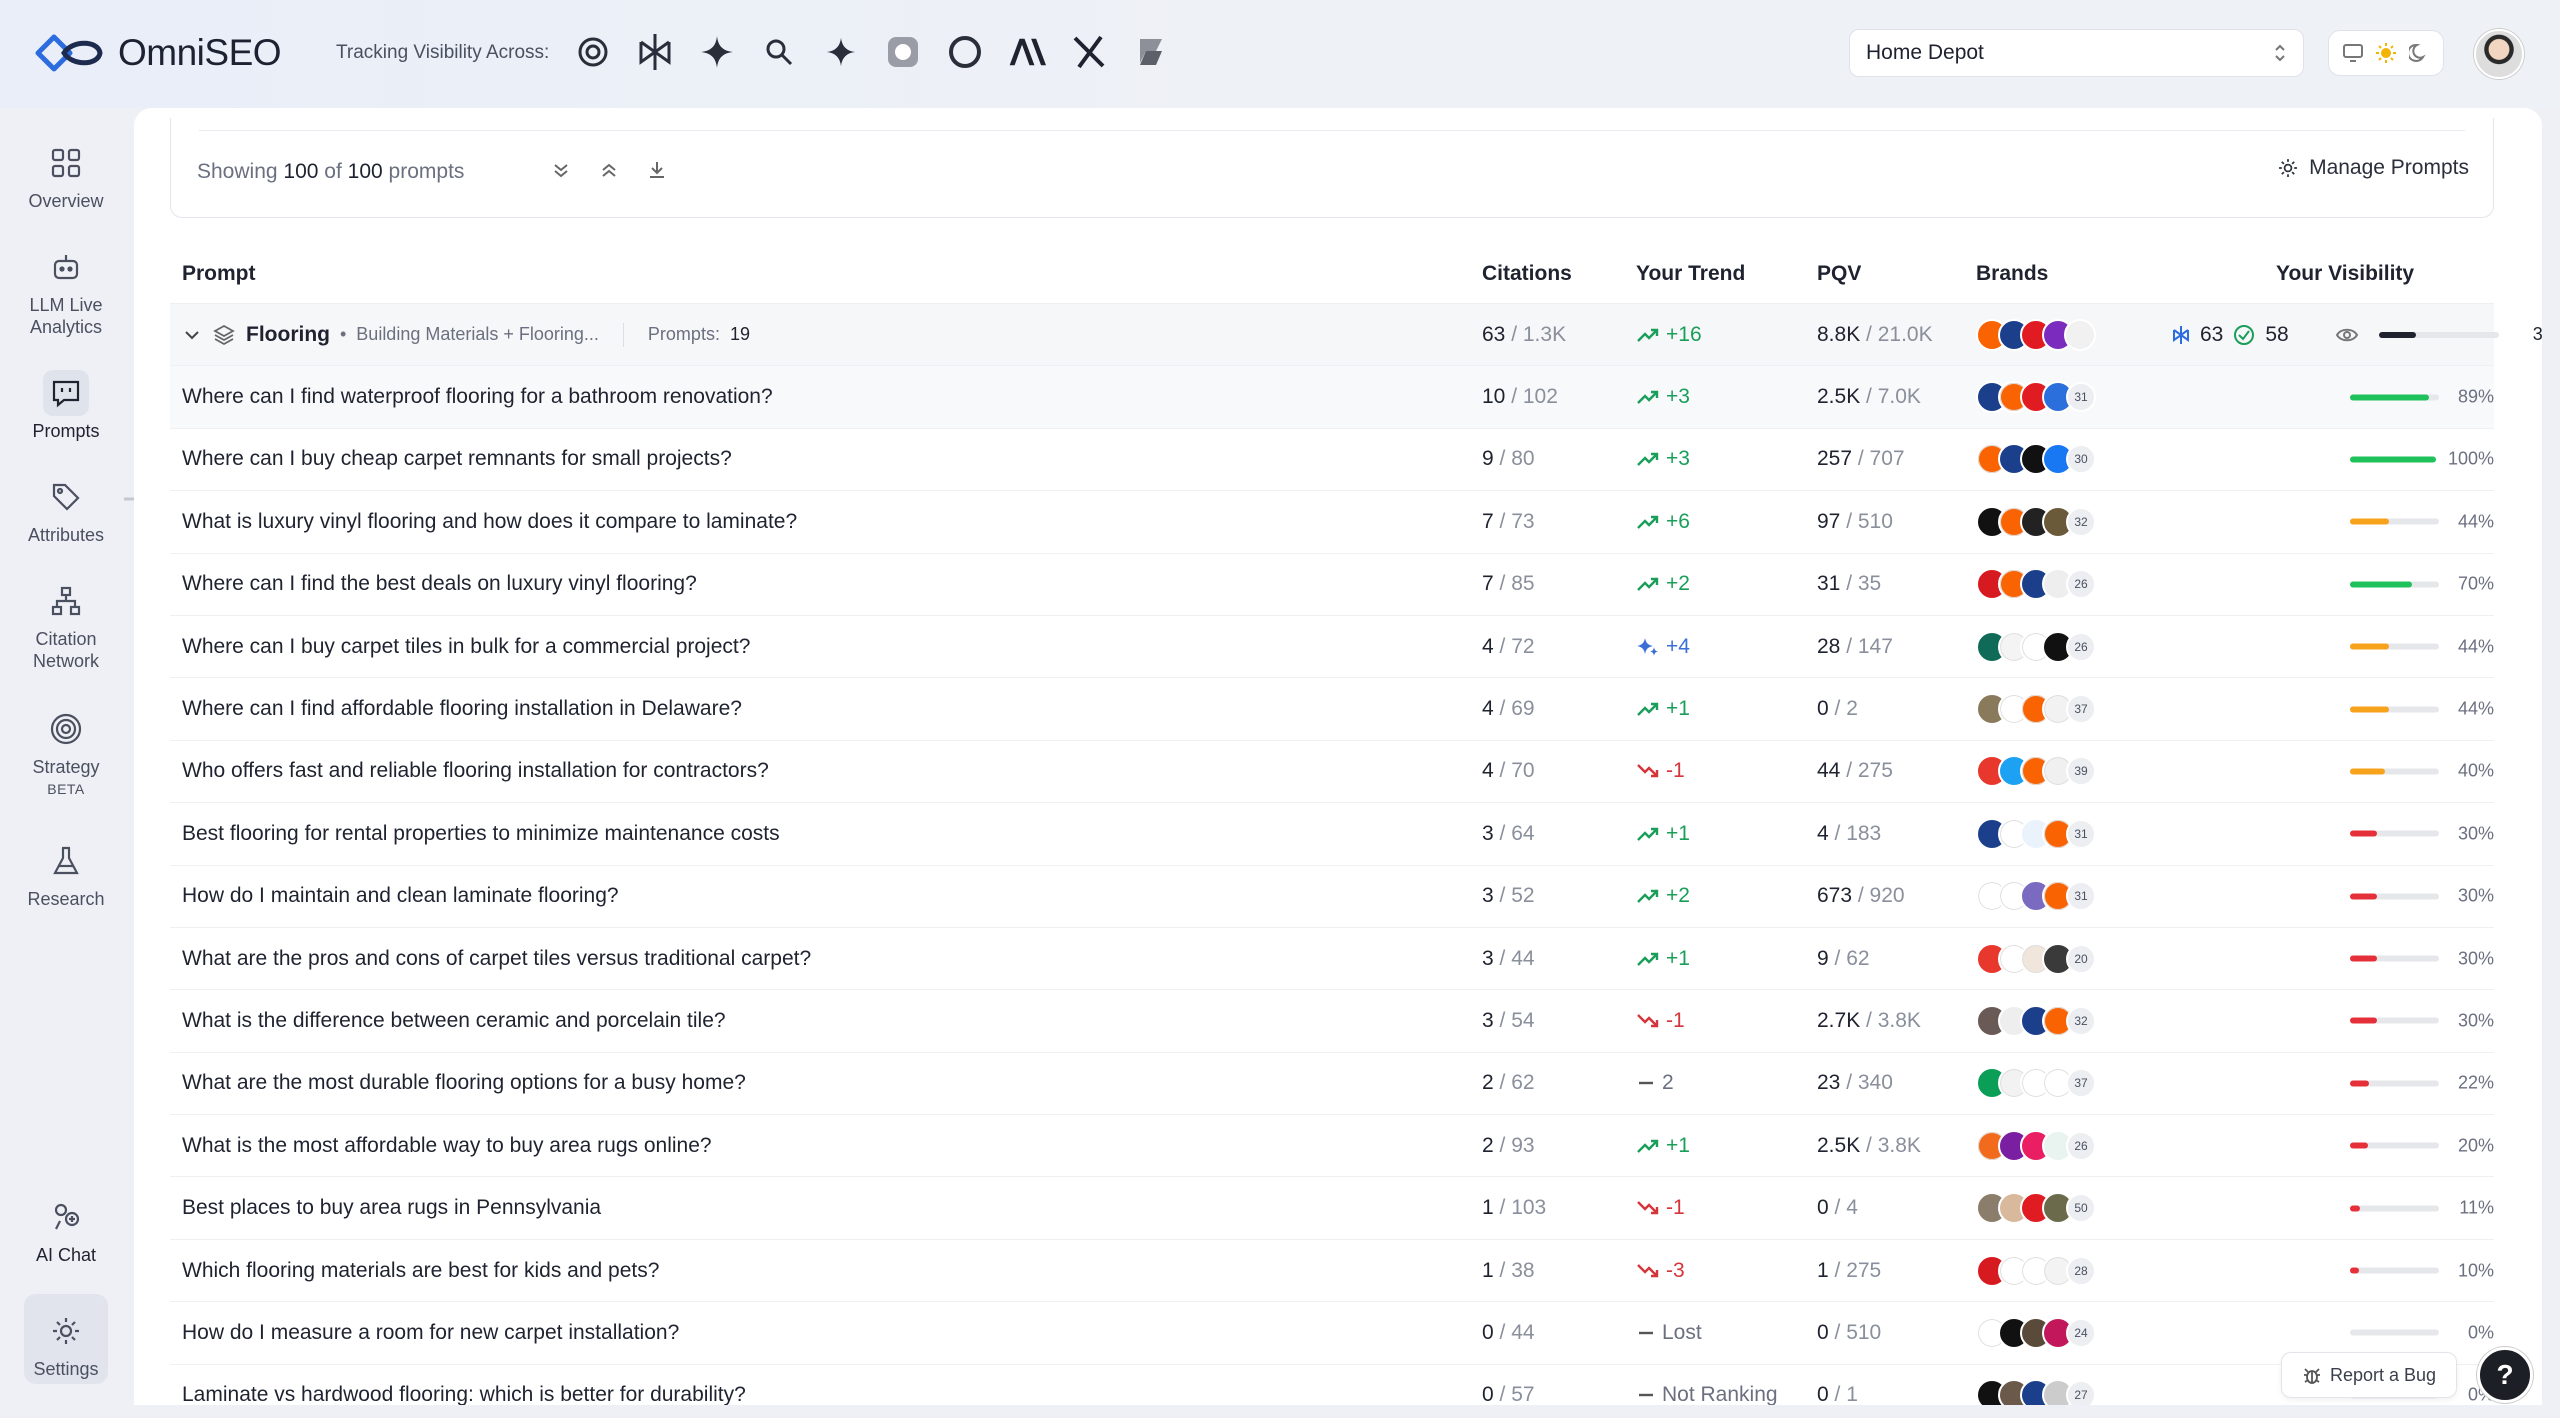 Image resolution: width=2560 pixels, height=1418 pixels. Describe the element at coordinates (2386, 53) in the screenshot. I see `sun-icon` at that location.